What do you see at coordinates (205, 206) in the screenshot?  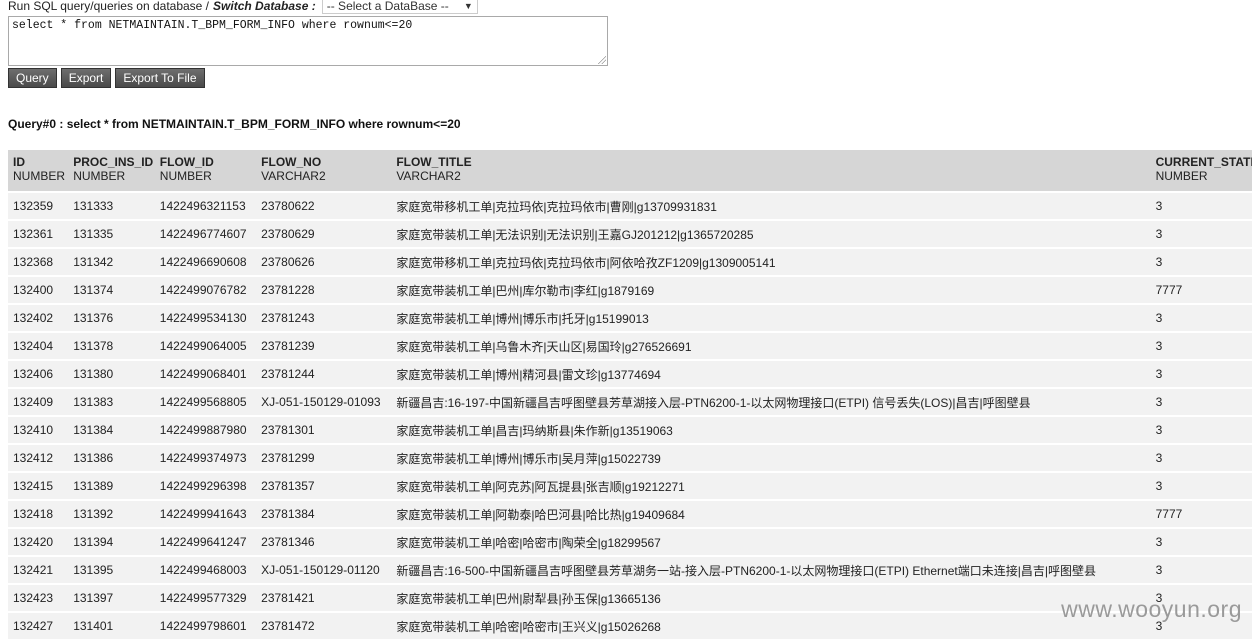 I see `table-cell: 1422496321153` at bounding box center [205, 206].